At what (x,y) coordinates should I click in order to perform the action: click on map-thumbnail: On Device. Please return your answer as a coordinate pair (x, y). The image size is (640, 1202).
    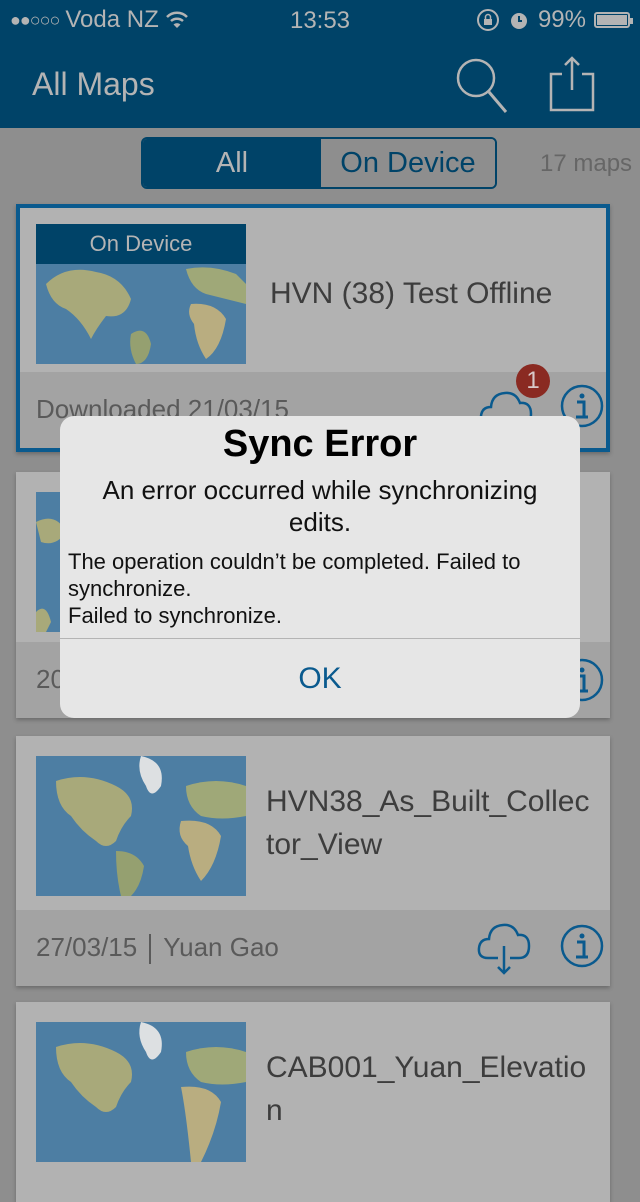
    Looking at the image, I should click on (141, 294).